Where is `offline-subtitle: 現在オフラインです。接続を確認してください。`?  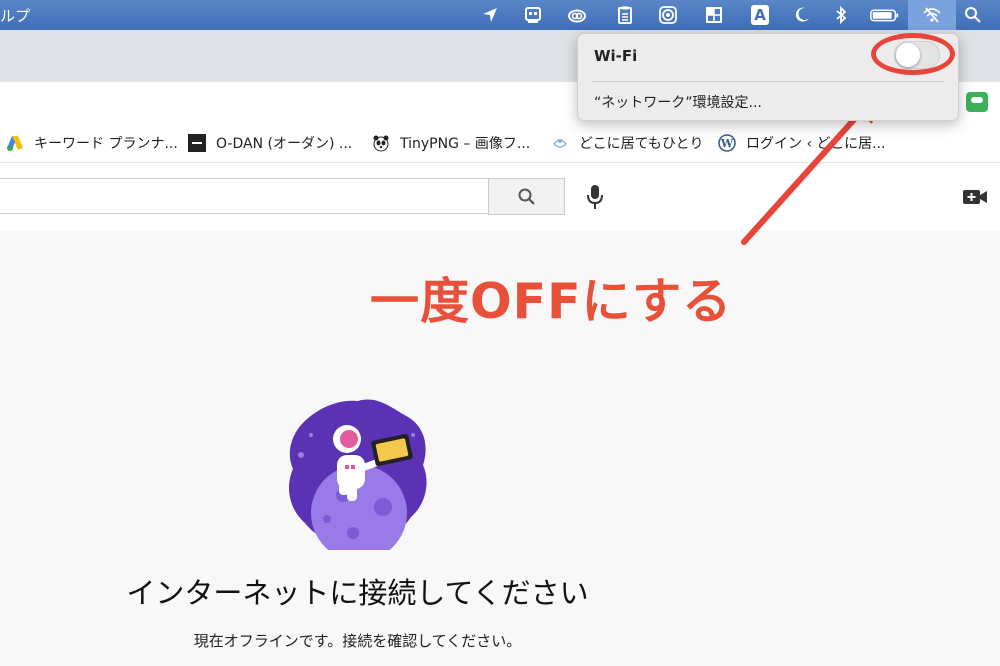
offline-subtitle: 現在オフラインです。接続を確認してください。 is located at coordinates (357, 641).